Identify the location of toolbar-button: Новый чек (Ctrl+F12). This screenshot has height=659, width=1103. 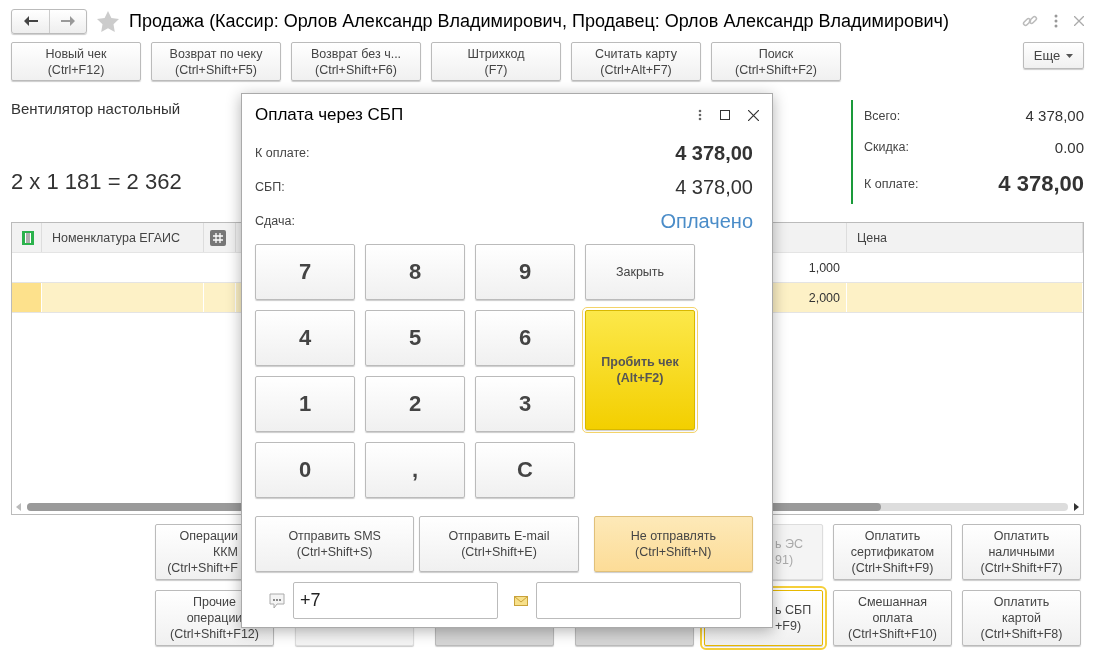
(76, 61).